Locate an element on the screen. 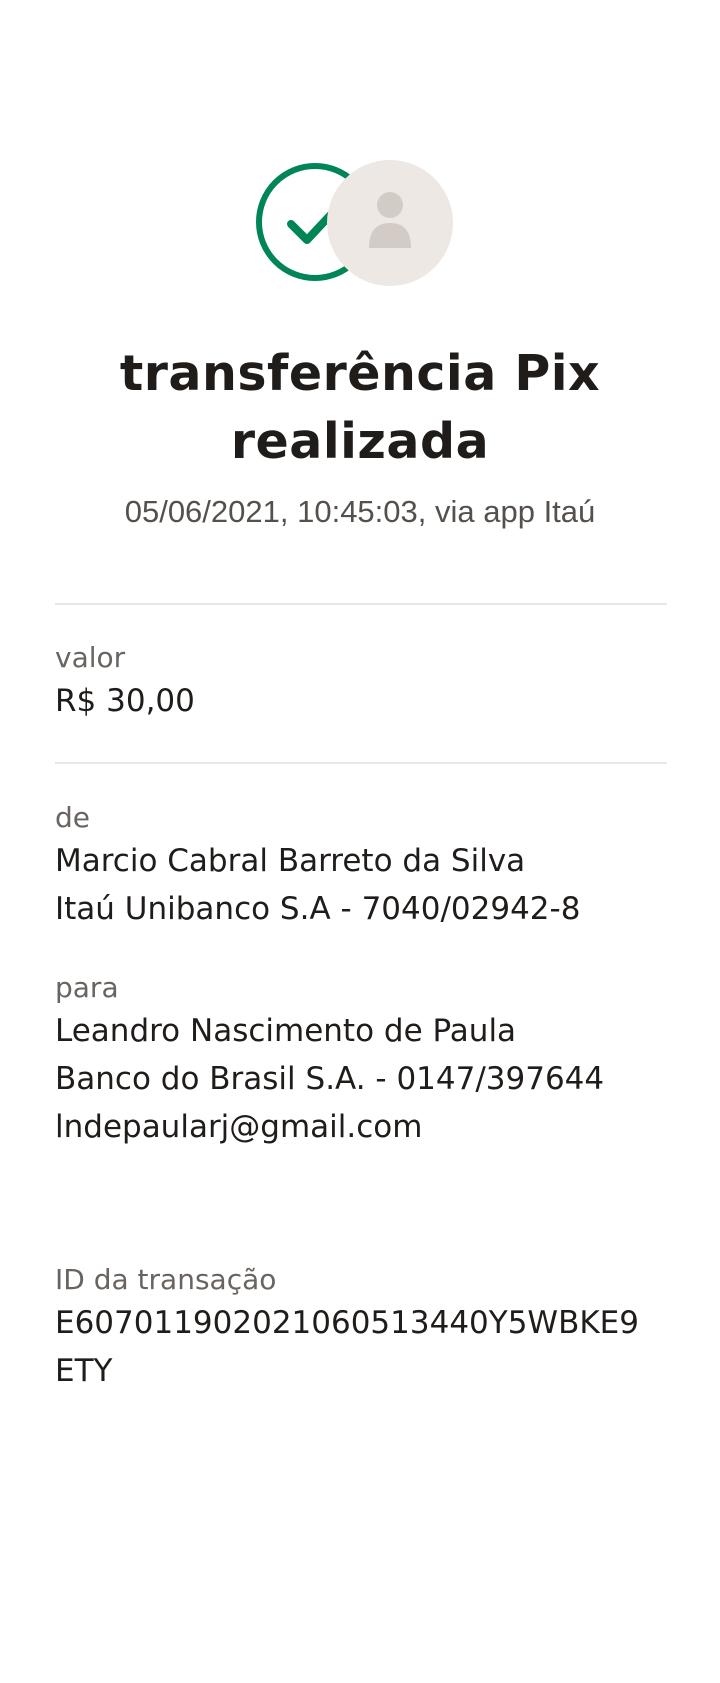 Image resolution: width=720 pixels, height=1683 pixels. amount-label: valor is located at coordinates (90, 657).